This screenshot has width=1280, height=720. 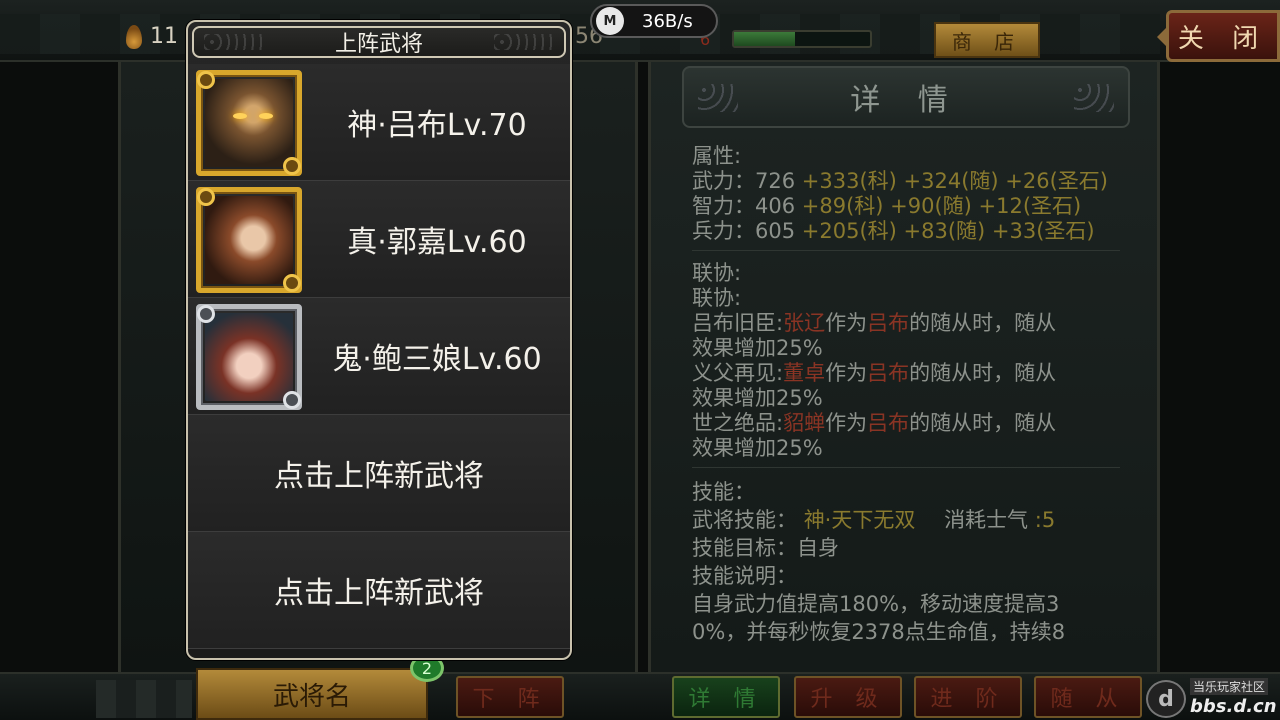 What do you see at coordinates (738, 323) in the screenshot?
I see `synergy-name: 吕布旧臣:` at bounding box center [738, 323].